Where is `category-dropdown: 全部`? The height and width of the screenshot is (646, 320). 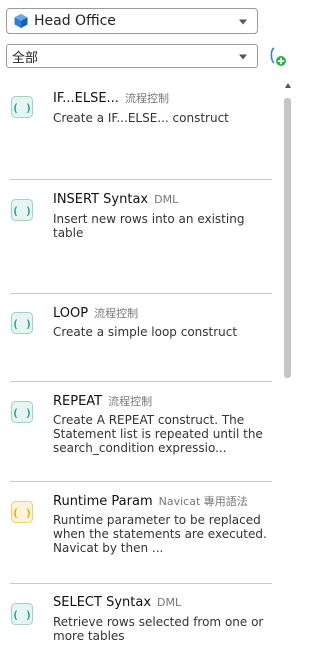
category-dropdown: 全部 is located at coordinates (132, 56).